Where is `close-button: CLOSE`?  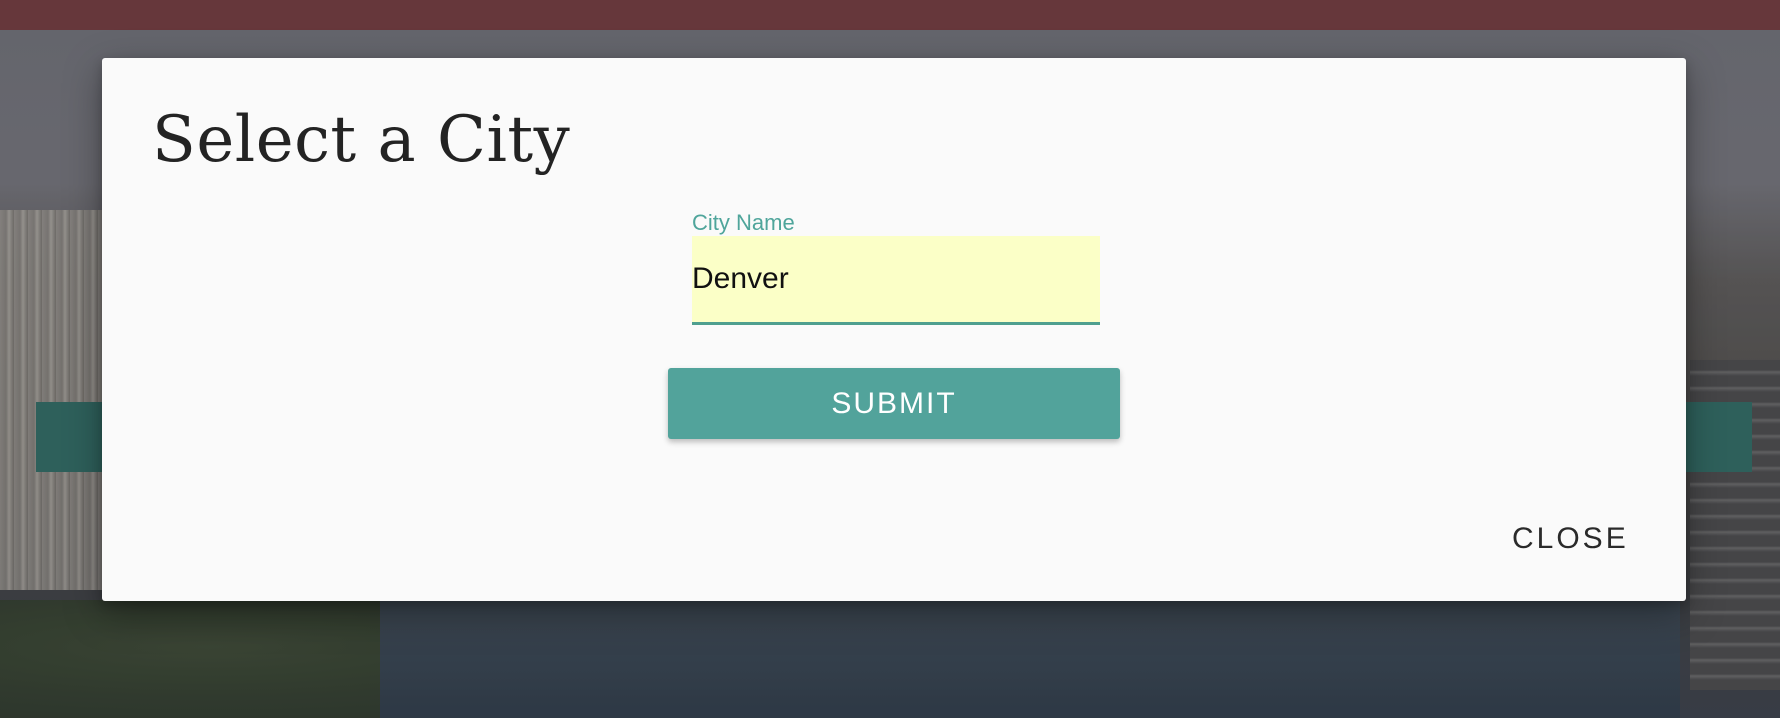 close-button: CLOSE is located at coordinates (1570, 539).